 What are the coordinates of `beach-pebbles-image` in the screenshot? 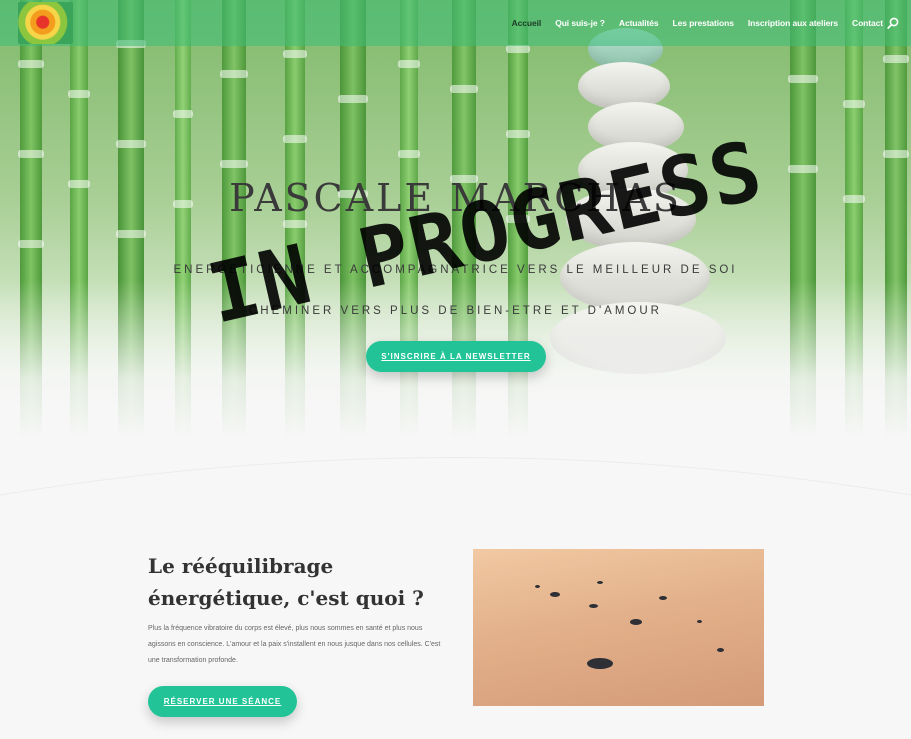 It's located at (618, 627).